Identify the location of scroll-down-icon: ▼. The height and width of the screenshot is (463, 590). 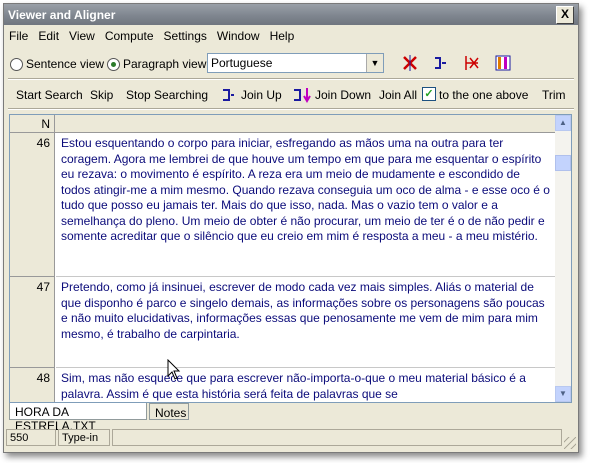
(563, 394).